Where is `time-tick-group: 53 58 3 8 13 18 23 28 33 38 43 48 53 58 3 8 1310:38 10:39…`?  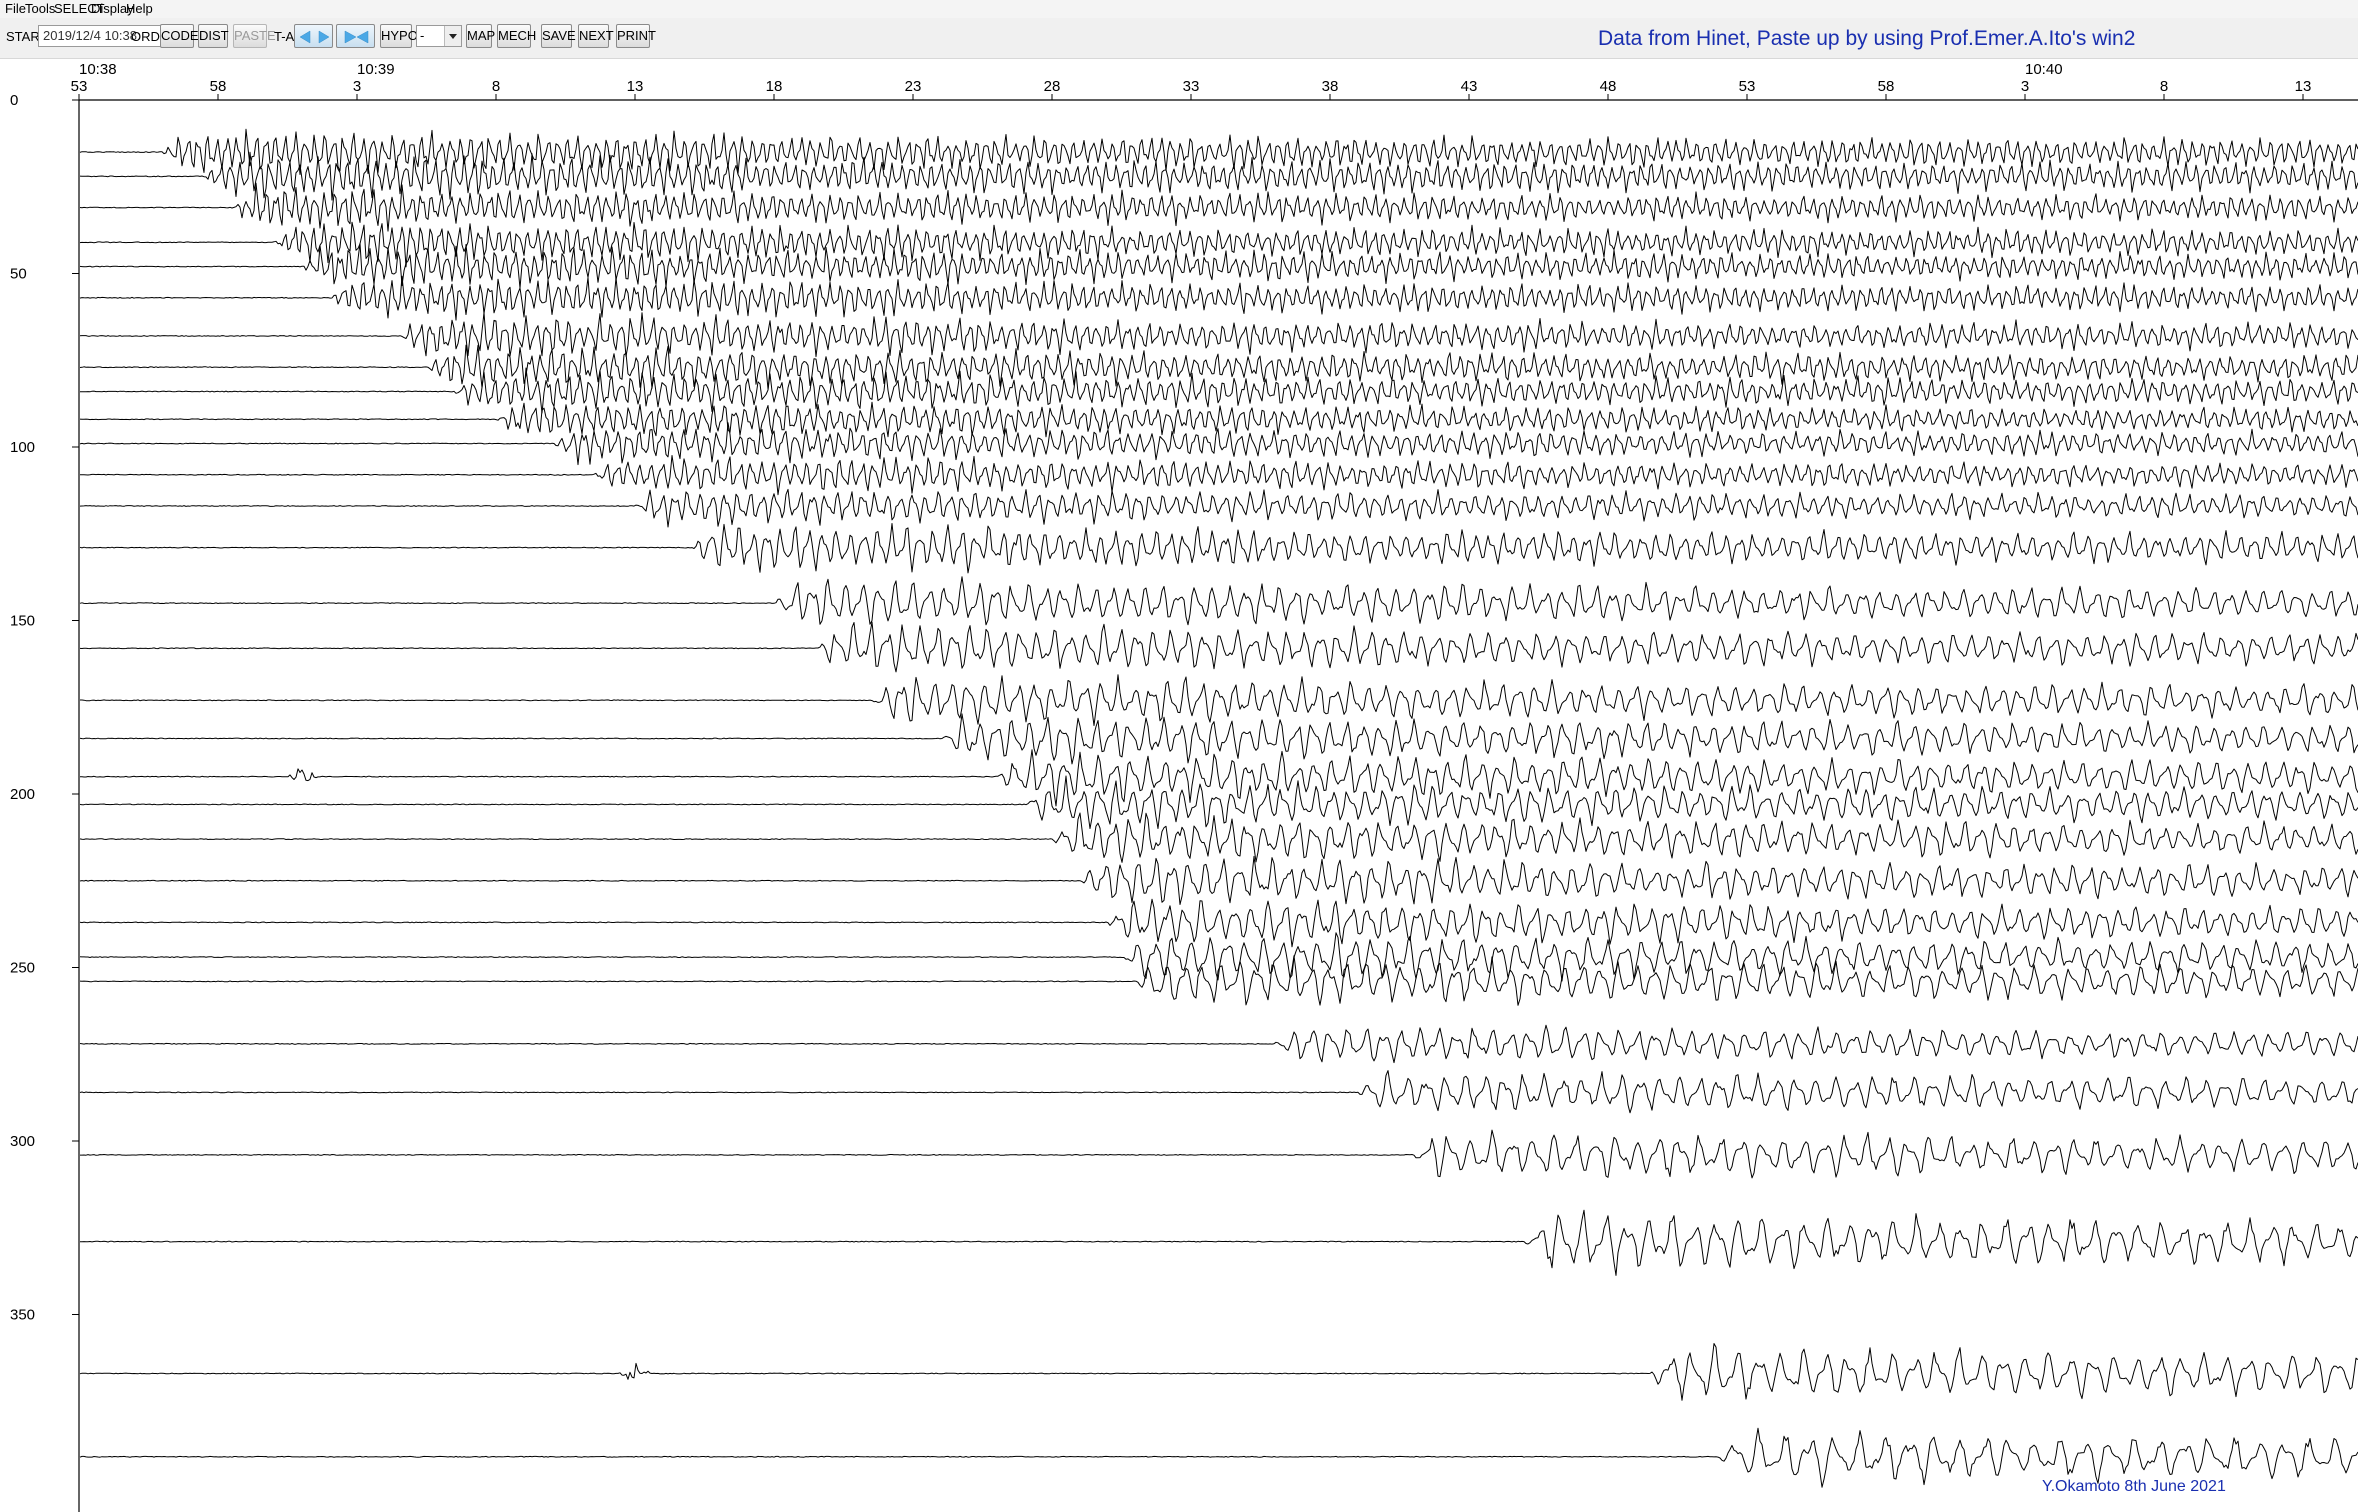
time-tick-group: 53 58 3 8 13 18 23 28 33 38 43 48 53 58 3 8 1310:38 10:39… is located at coordinates (1191, 80).